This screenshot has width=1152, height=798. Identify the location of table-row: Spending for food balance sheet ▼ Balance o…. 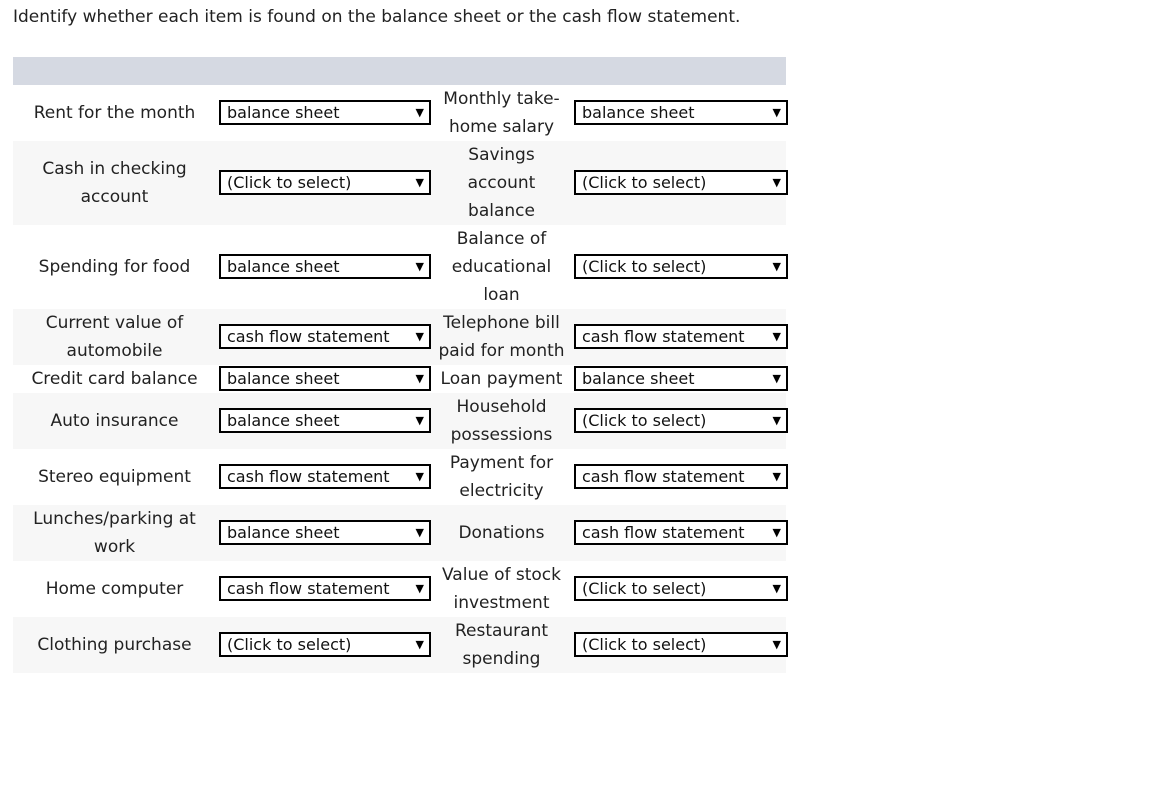
(400, 267).